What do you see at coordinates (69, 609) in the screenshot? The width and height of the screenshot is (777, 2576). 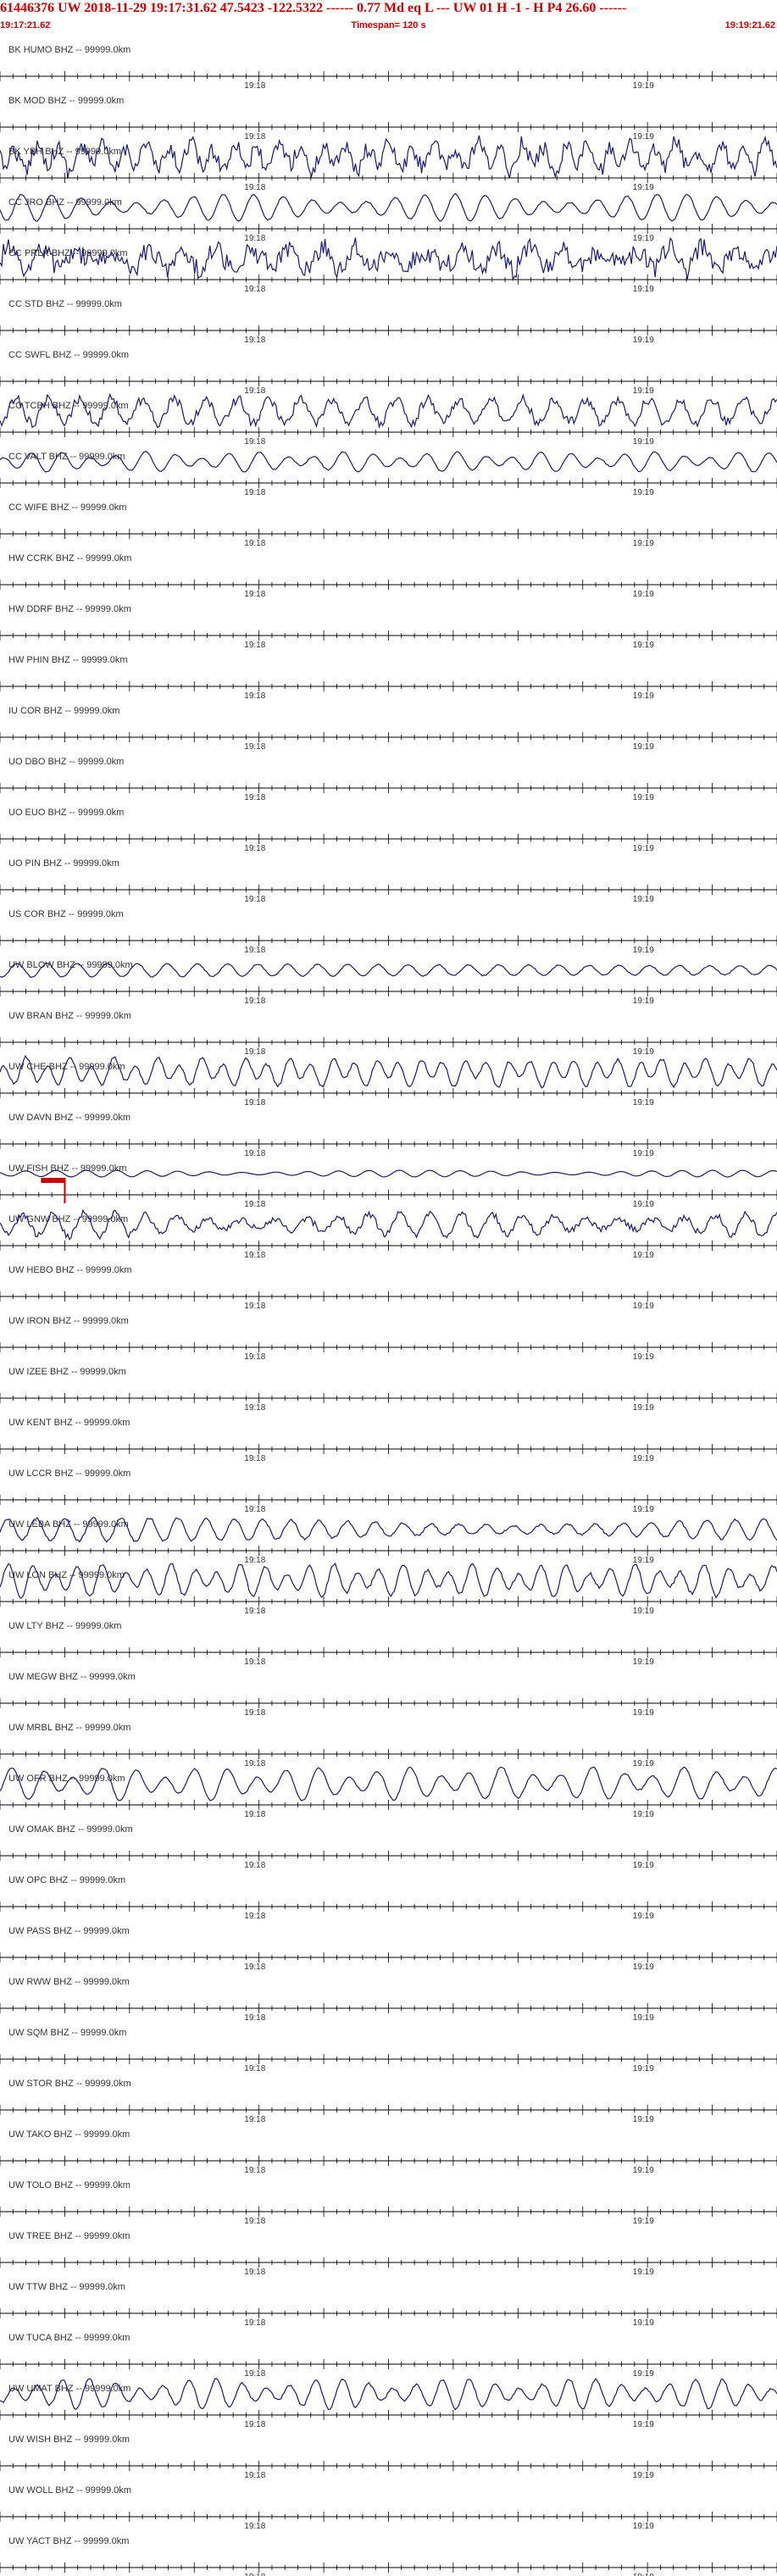 I see `station-label: HW DDRF BHZ -- 99999.0km` at bounding box center [69, 609].